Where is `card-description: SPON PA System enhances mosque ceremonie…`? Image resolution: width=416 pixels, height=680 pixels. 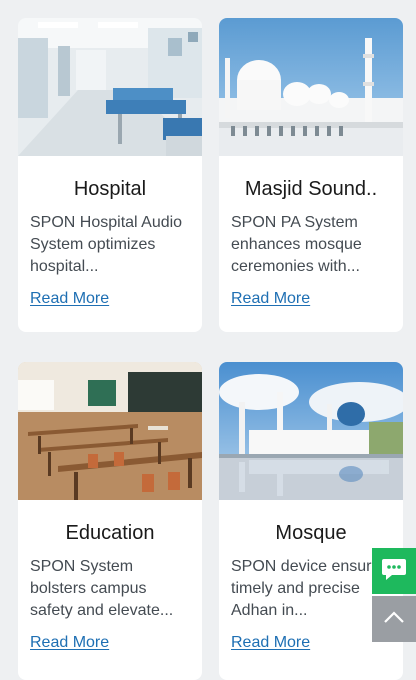 card-description: SPON PA System enhances mosque ceremonie… is located at coordinates (296, 244).